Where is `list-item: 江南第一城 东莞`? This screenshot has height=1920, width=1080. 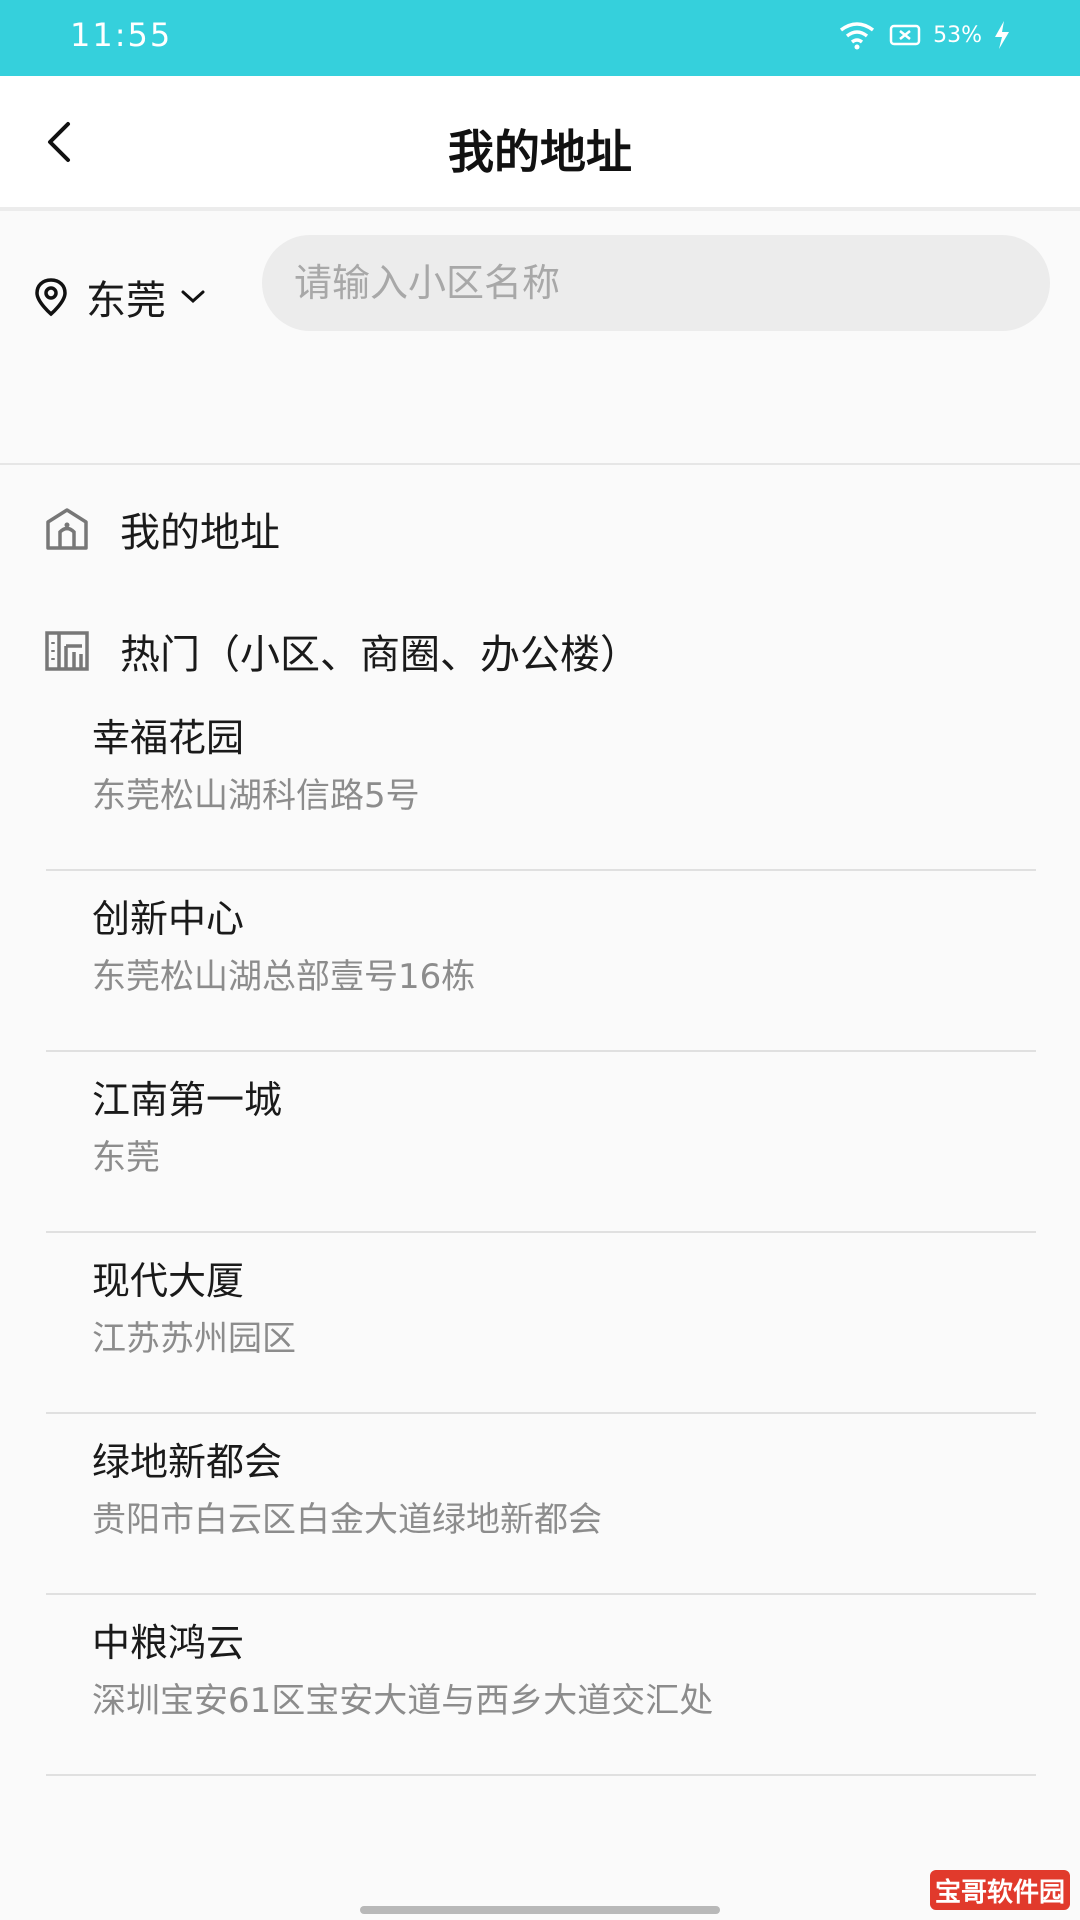
list-item: 江南第一城 东莞 is located at coordinates (541, 1142).